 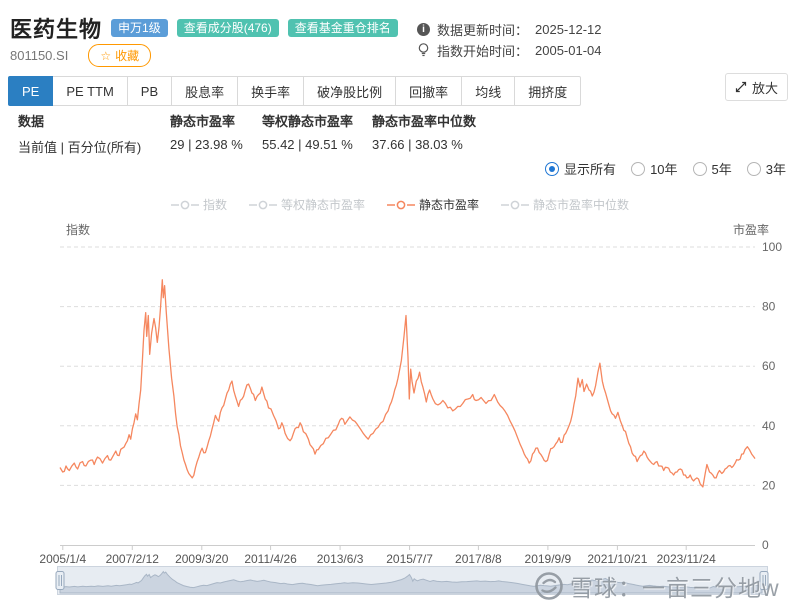 I want to click on svg-text: 2013/6/3, so click(x=340, y=559).